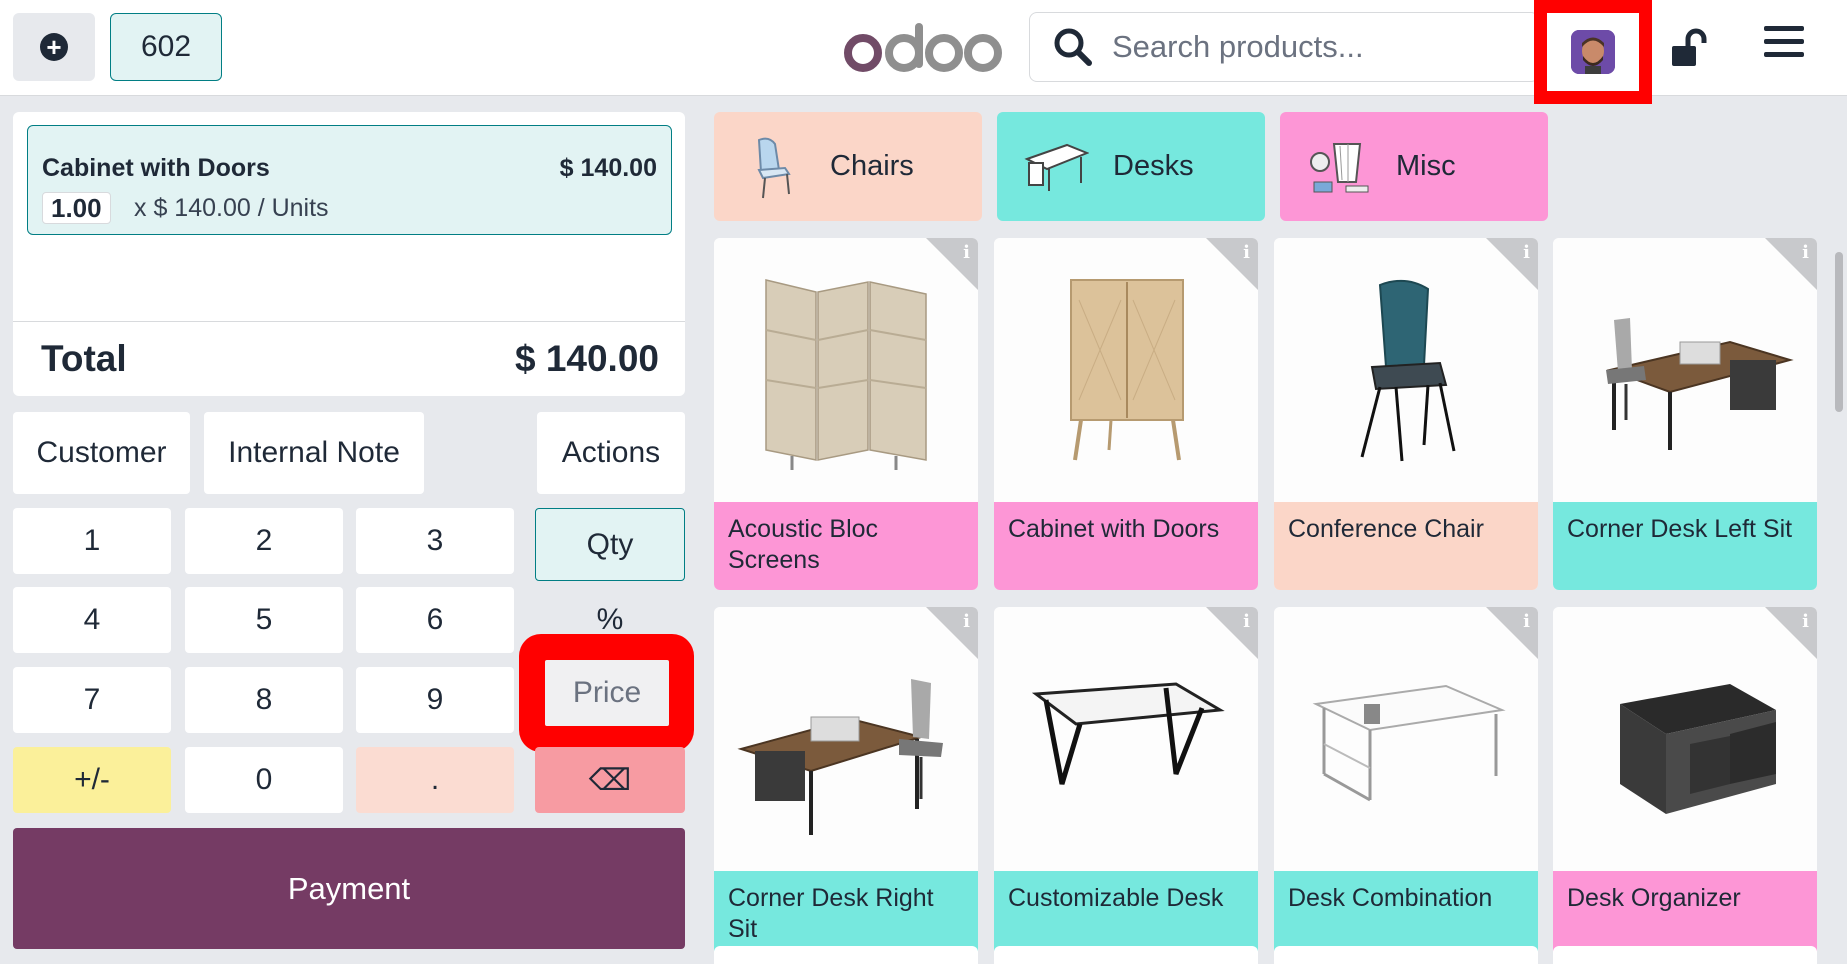 The width and height of the screenshot is (1847, 964). I want to click on search-icon, so click(1073, 47).